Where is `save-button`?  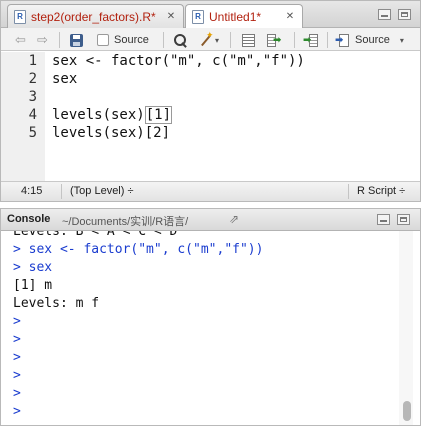 save-button is located at coordinates (76, 40).